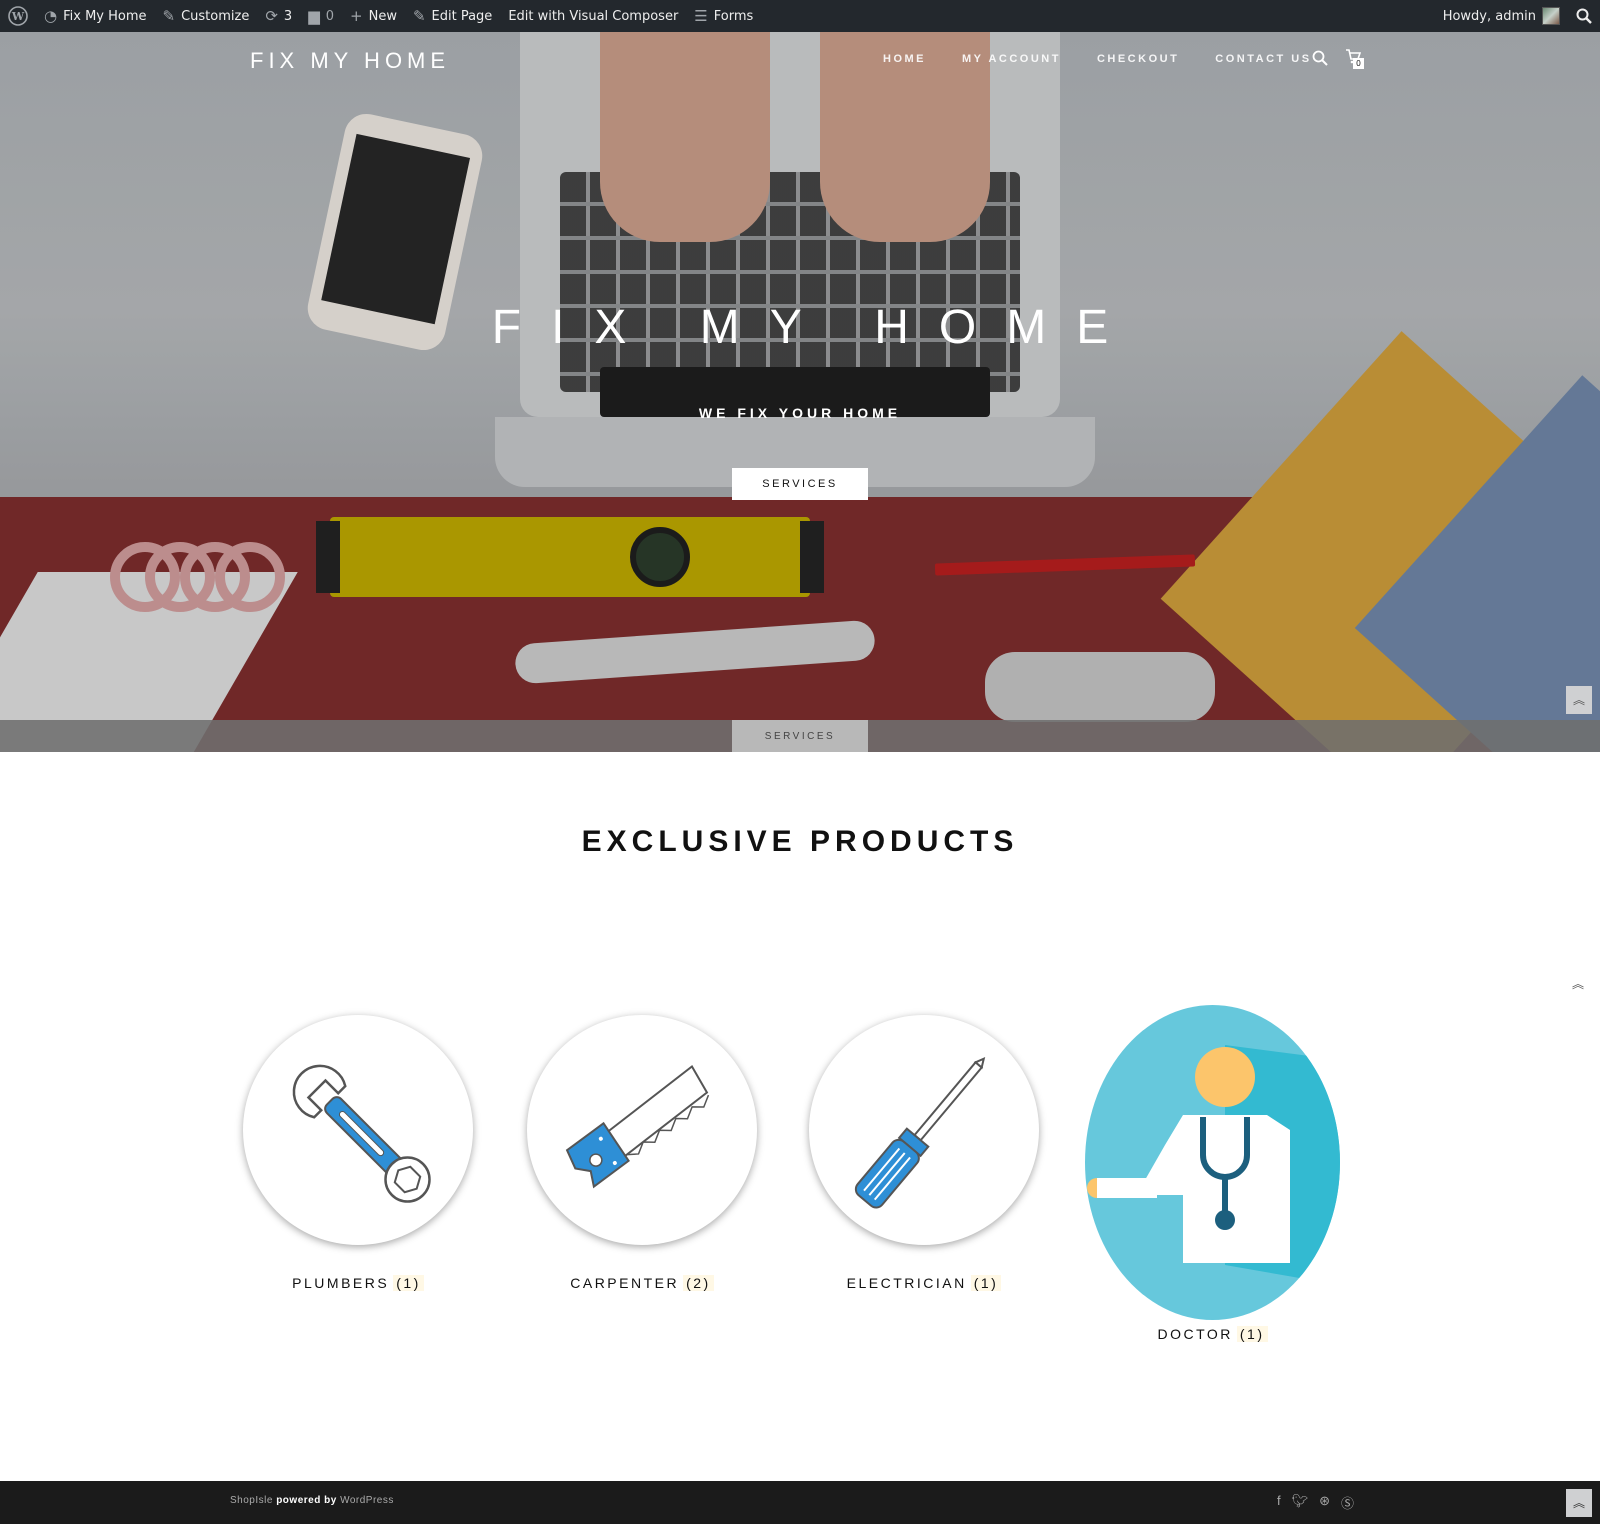  What do you see at coordinates (904, 59) in the screenshot?
I see `nav-home: HOME` at bounding box center [904, 59].